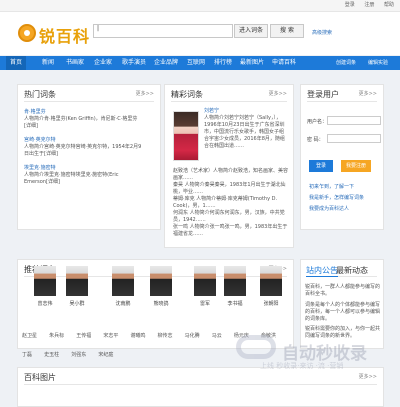 The width and height of the screenshot is (400, 407). I want to click on nav-news: 新闻, so click(48, 63).